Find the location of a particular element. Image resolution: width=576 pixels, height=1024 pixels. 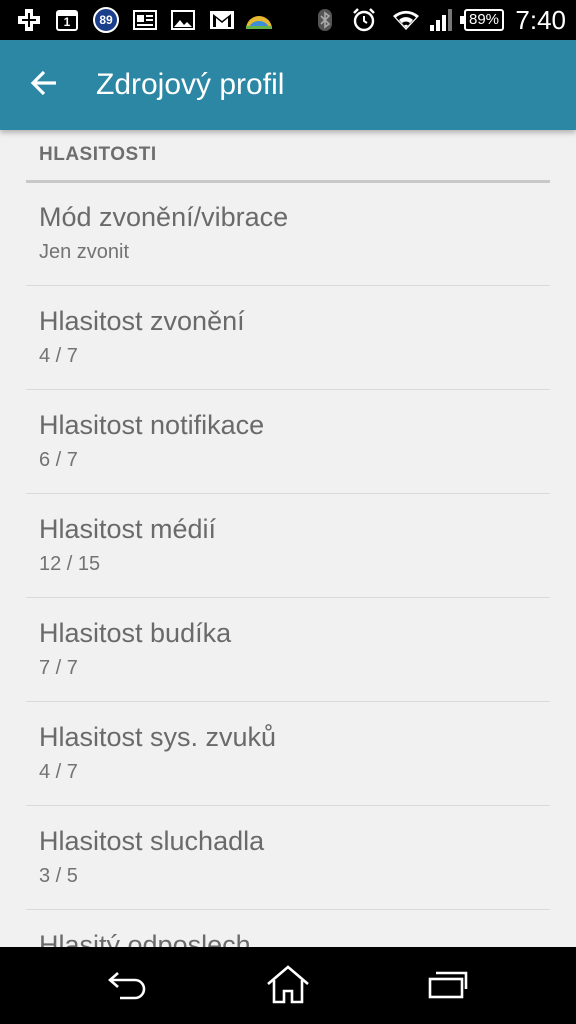

navigation-bar is located at coordinates (288, 985).